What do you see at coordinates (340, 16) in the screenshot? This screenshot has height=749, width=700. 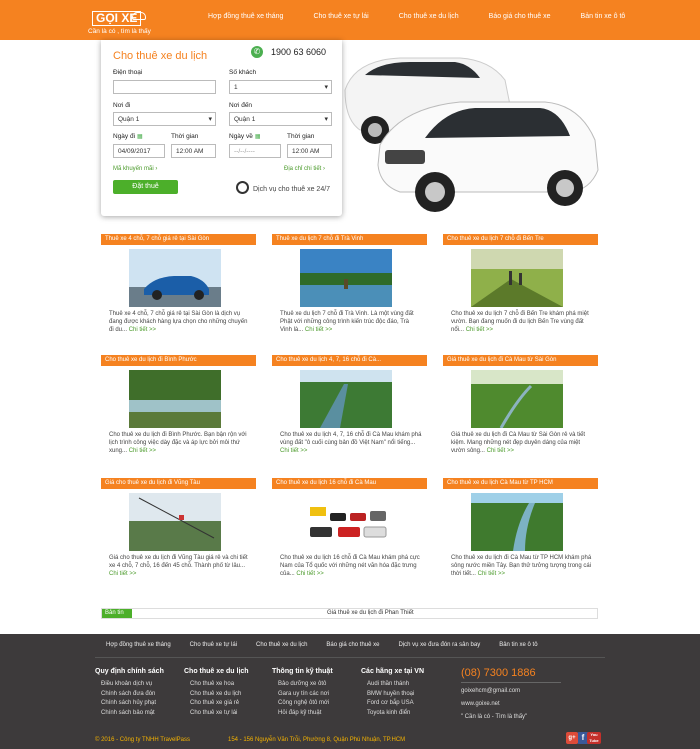 I see `nav-item-self-drive: Cho thuê xe tự lái` at bounding box center [340, 16].